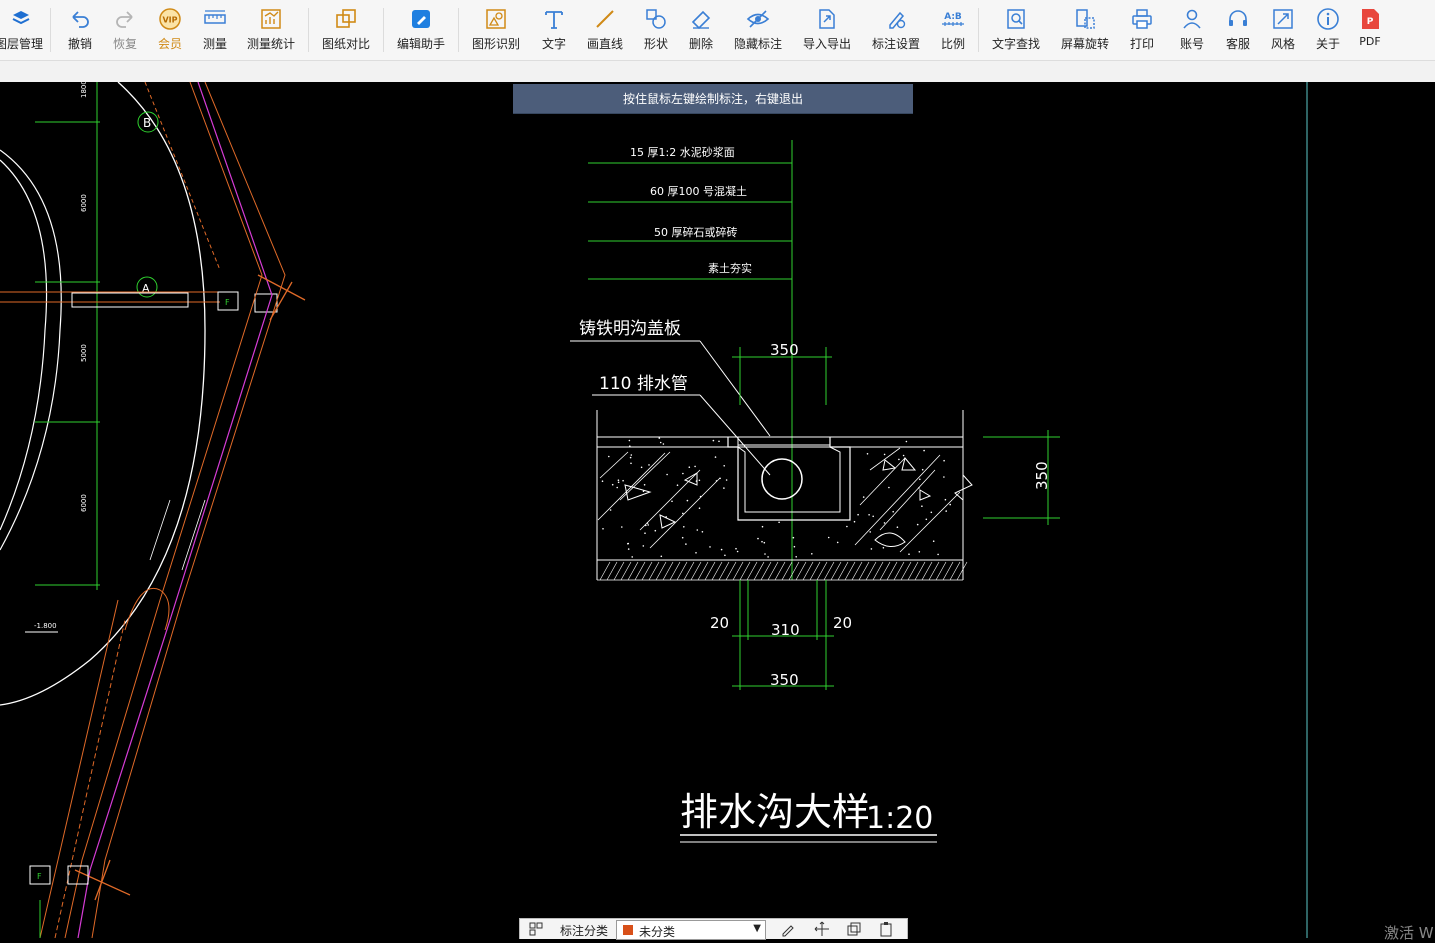 Image resolution: width=1435 pixels, height=943 pixels. Describe the element at coordinates (45, 626) in the screenshot. I see `plan-level: -1.800` at that location.